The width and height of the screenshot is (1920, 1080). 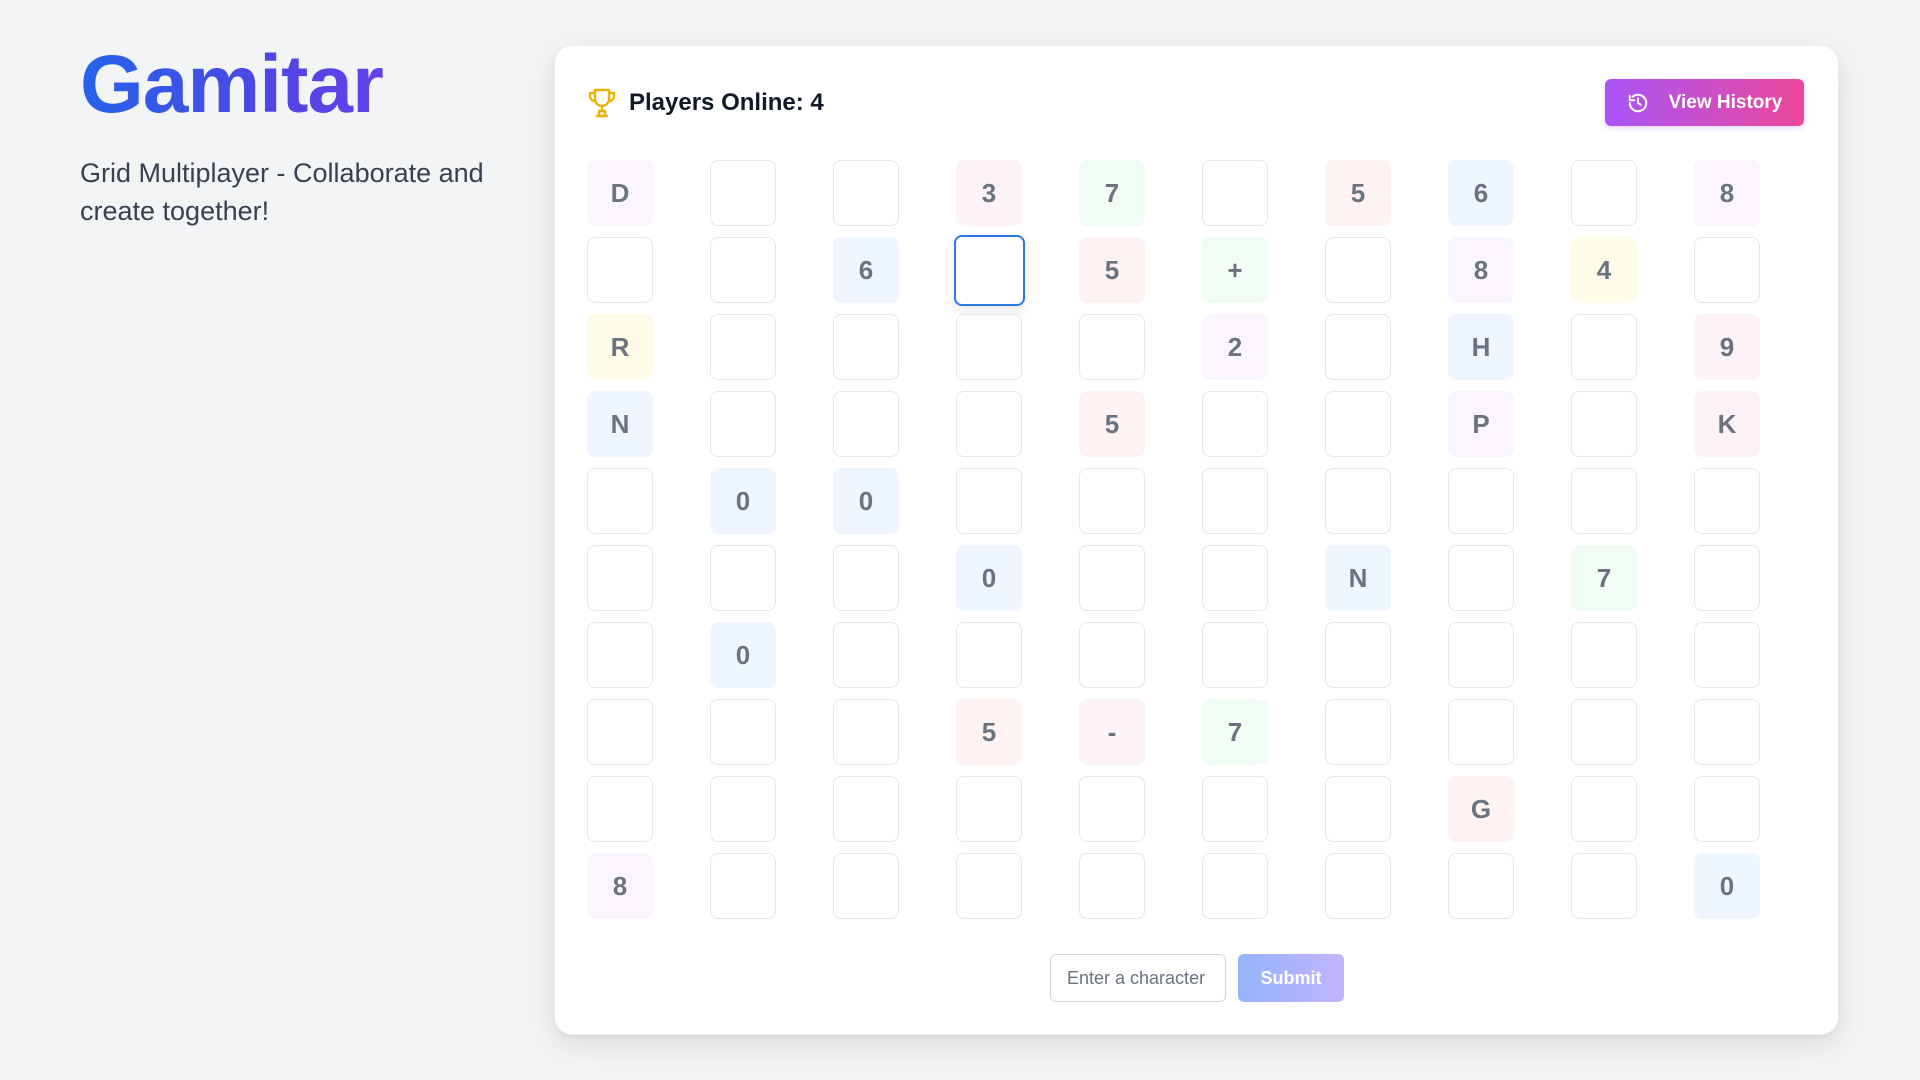 I want to click on grid-cell: -, so click(x=1112, y=732).